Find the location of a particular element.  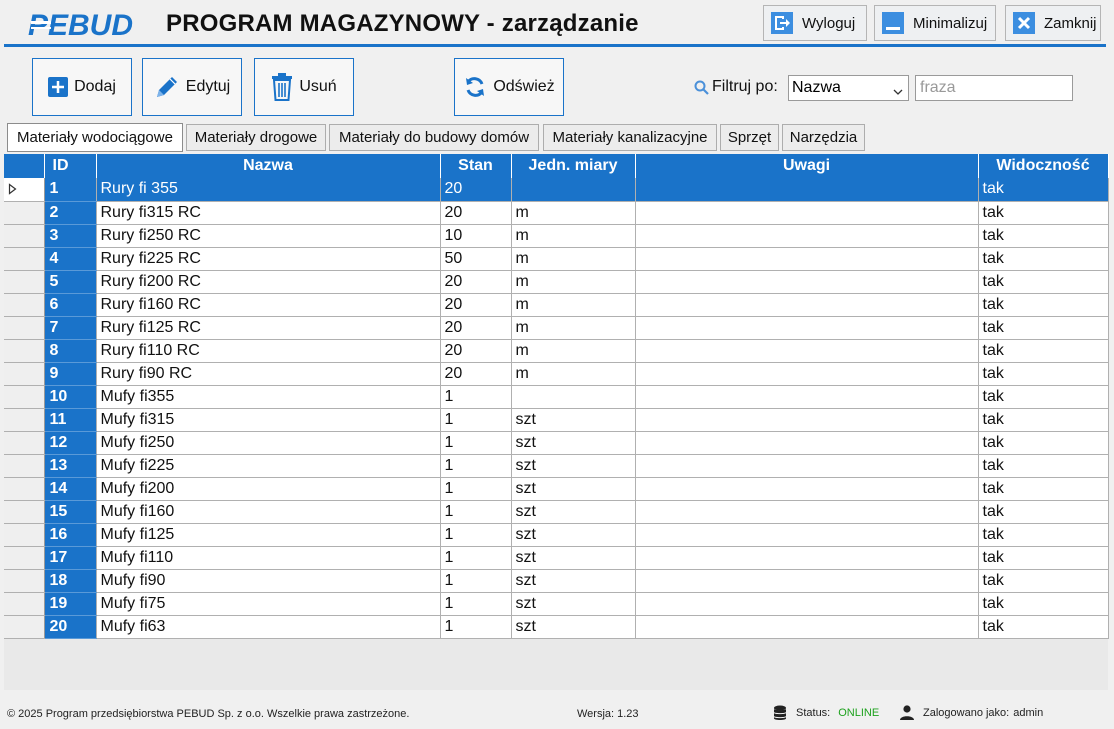

cell-nazwa: Rury fi200 RC is located at coordinates (268, 282).